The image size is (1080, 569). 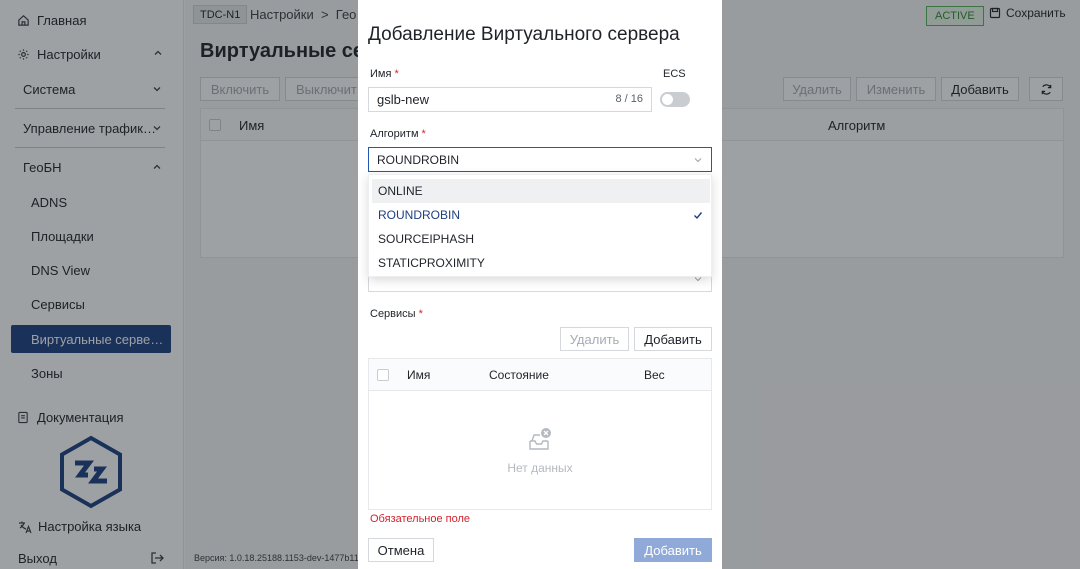 What do you see at coordinates (420, 519) in the screenshot?
I see `required-field-error: Обязательное поле` at bounding box center [420, 519].